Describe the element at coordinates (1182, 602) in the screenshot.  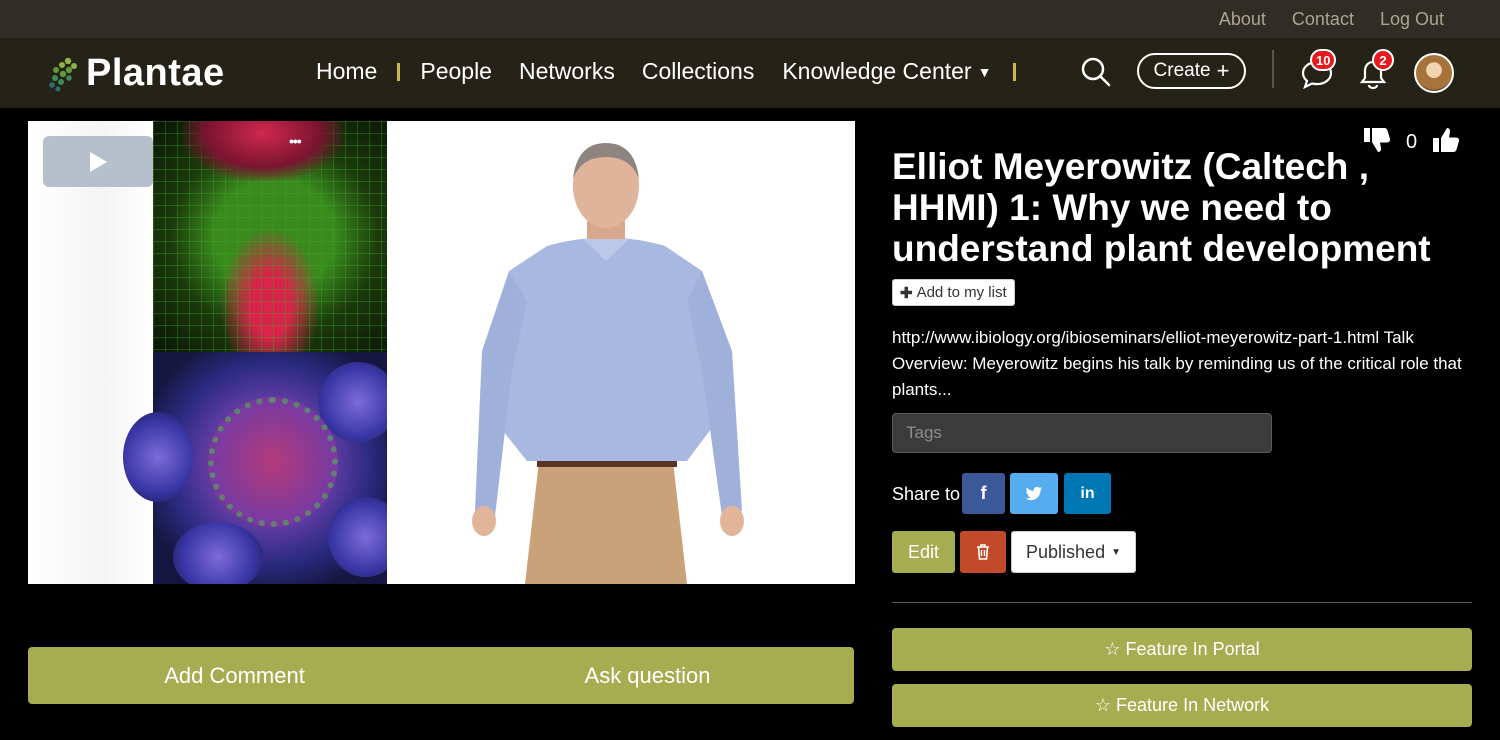
I see `divider` at that location.